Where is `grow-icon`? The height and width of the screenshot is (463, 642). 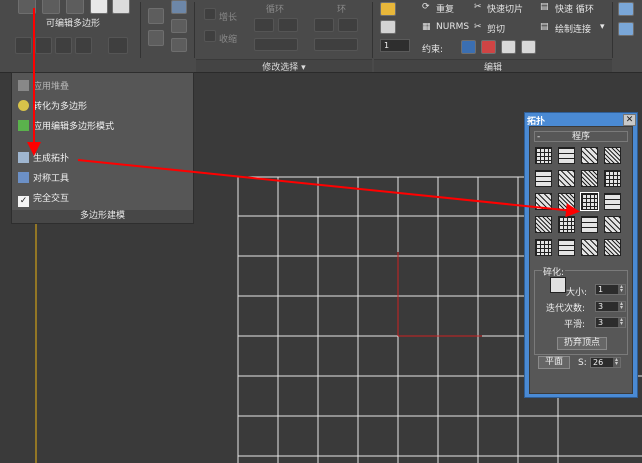 grow-icon is located at coordinates (210, 14).